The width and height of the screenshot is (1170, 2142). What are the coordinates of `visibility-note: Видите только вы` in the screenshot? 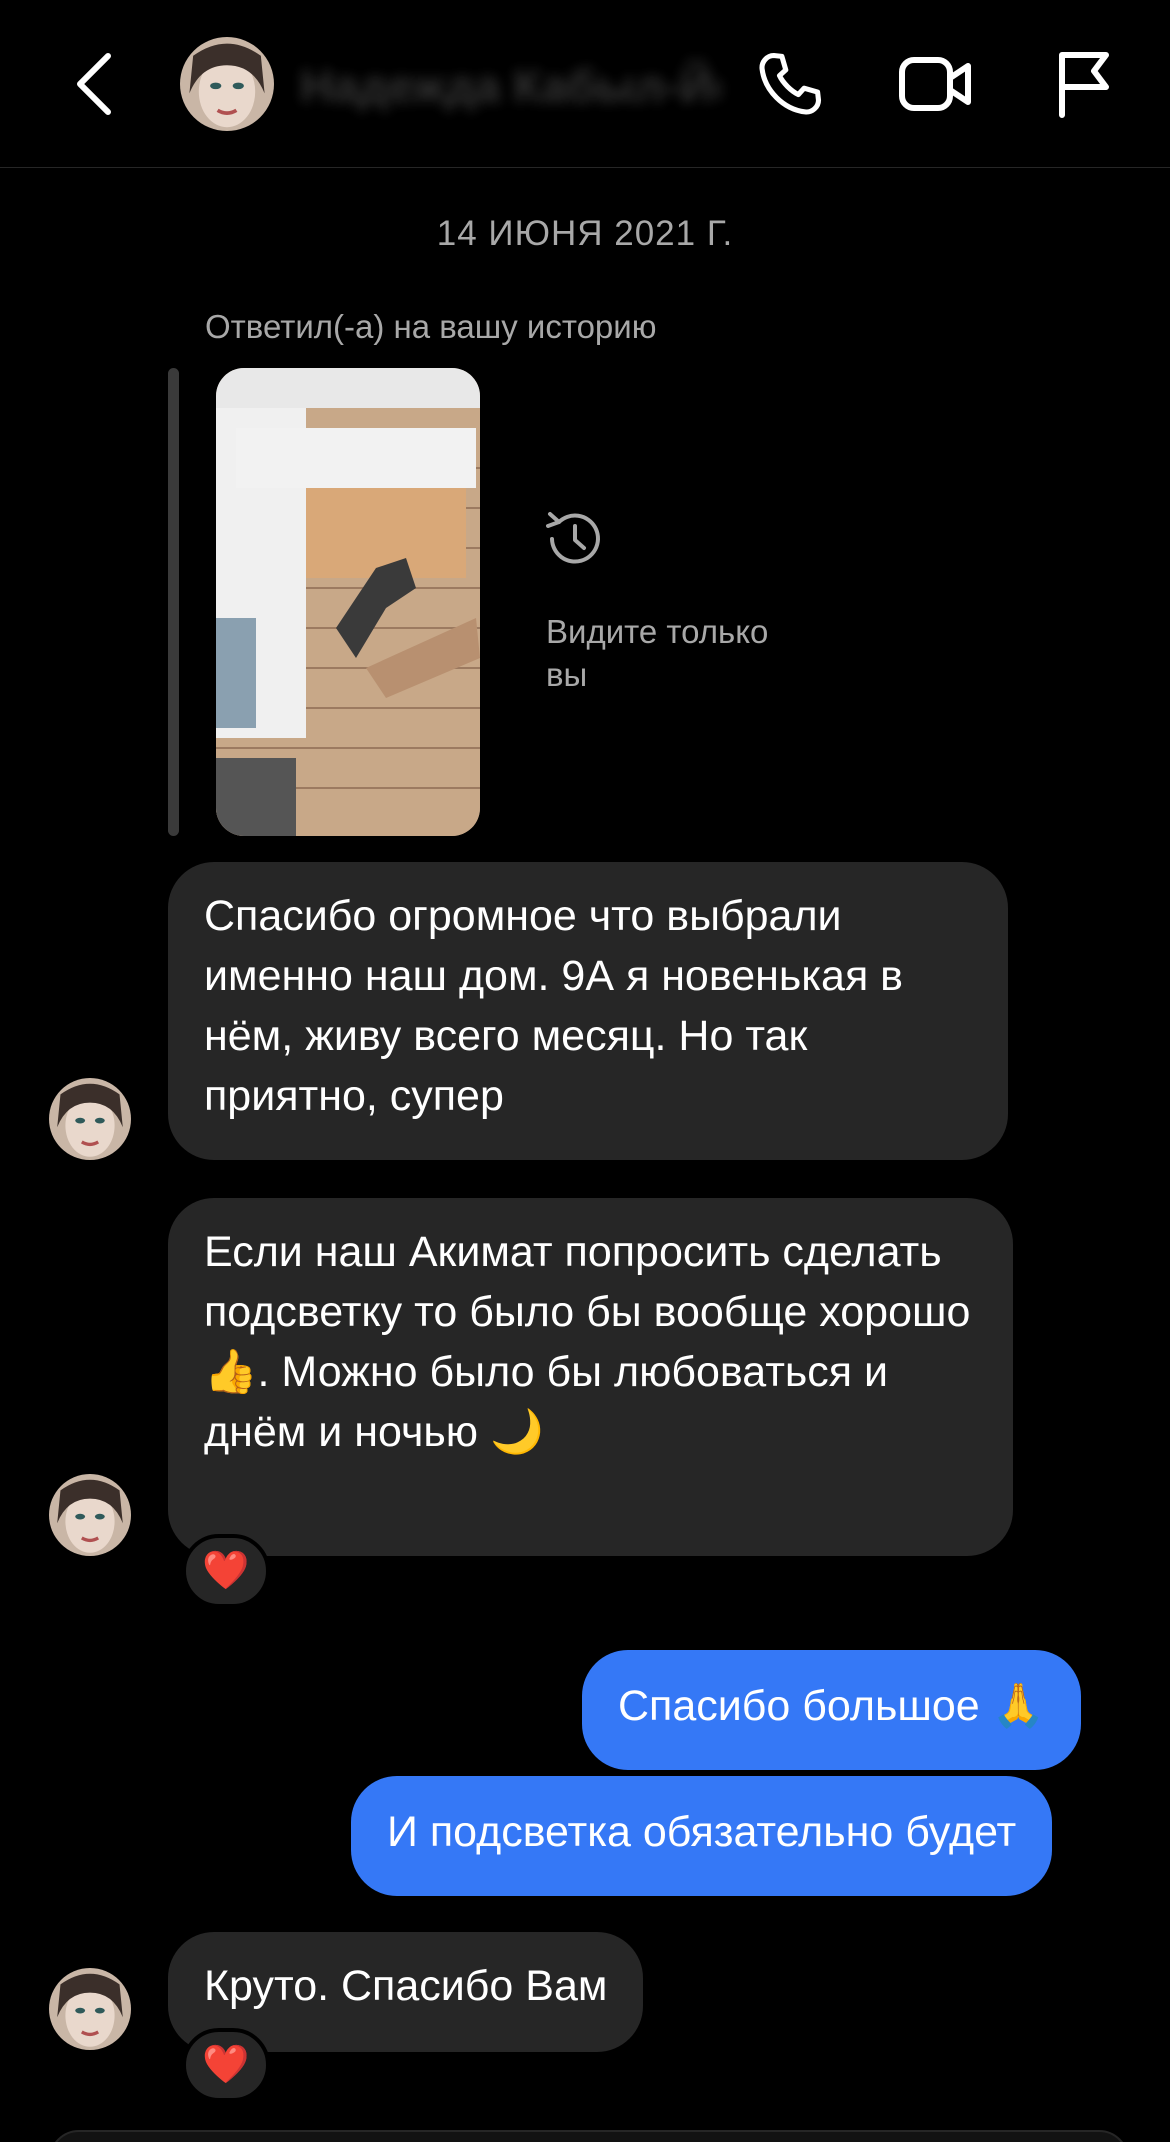 It's located at (657, 653).